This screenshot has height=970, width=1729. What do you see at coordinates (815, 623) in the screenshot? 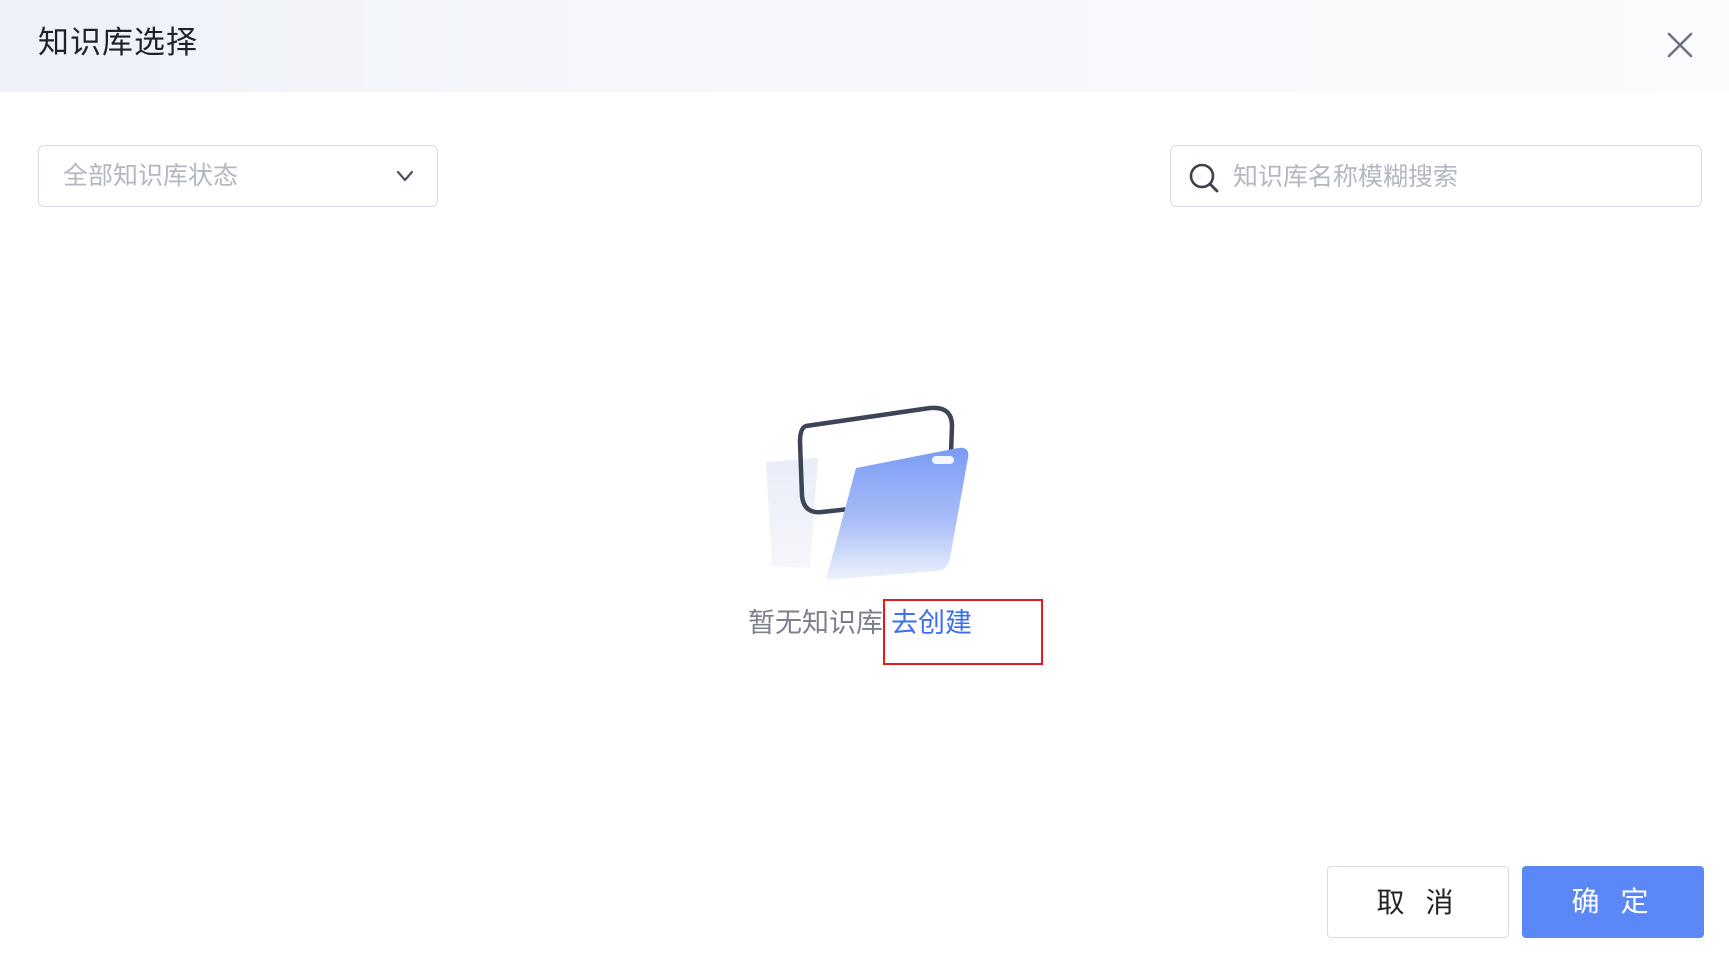
I see `empty-state-label: 暂无知识库` at bounding box center [815, 623].